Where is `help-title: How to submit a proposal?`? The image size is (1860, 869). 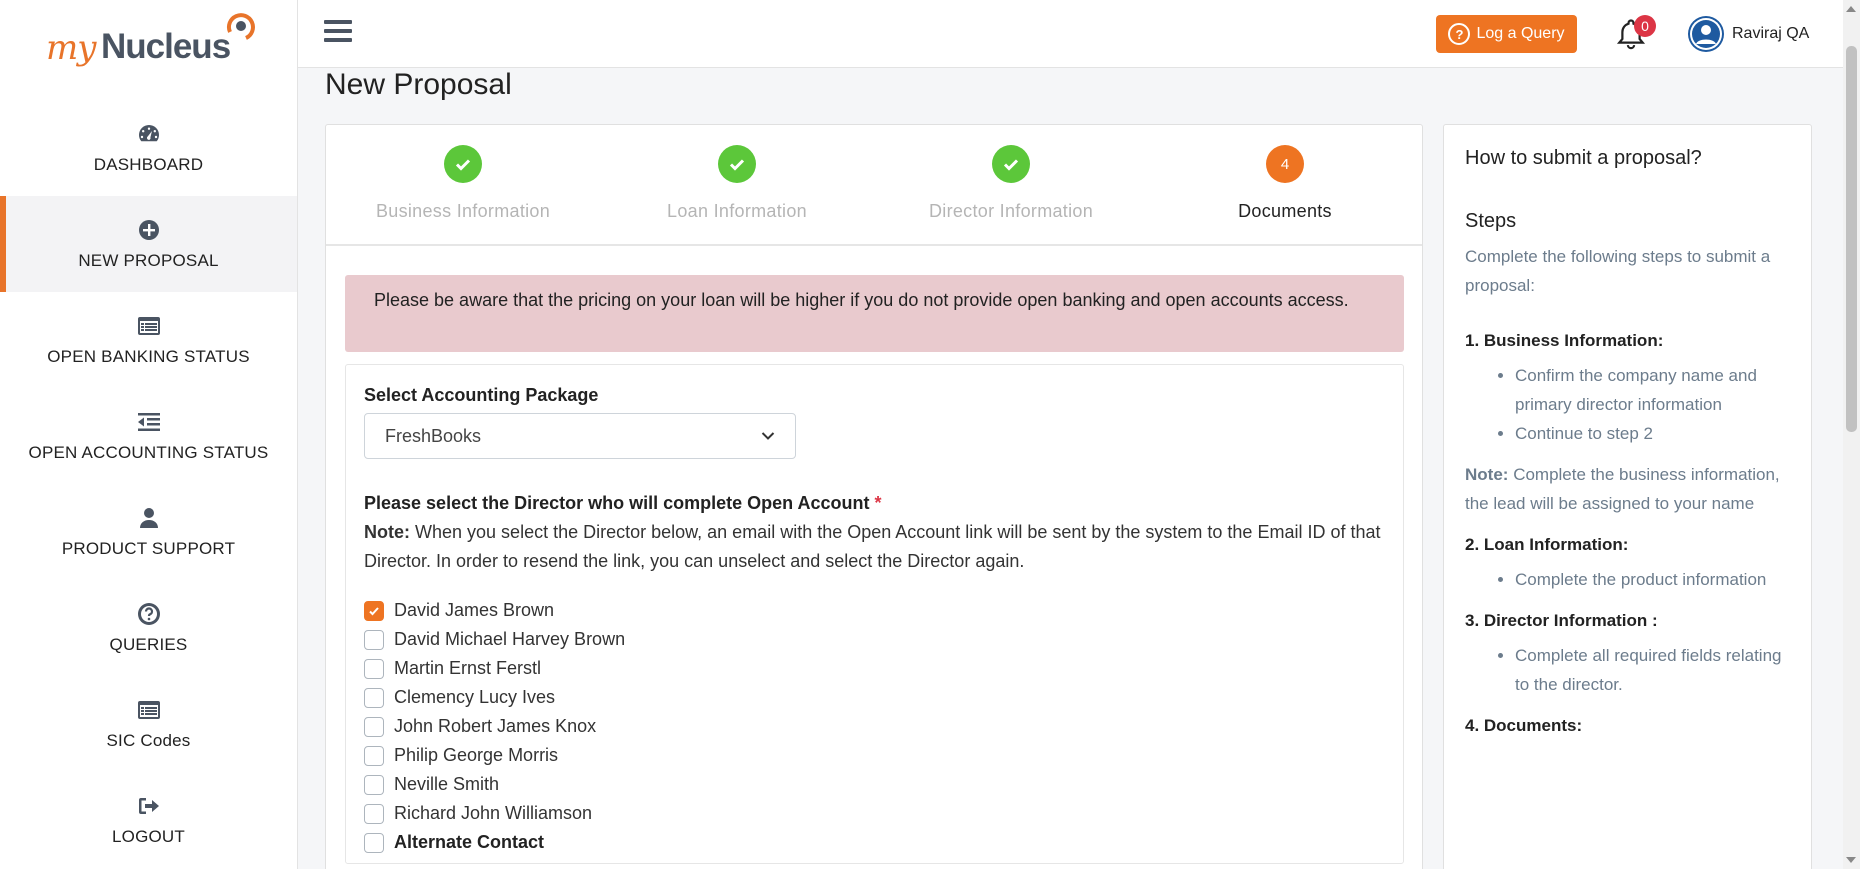
help-title: How to submit a proposal? is located at coordinates (1583, 158).